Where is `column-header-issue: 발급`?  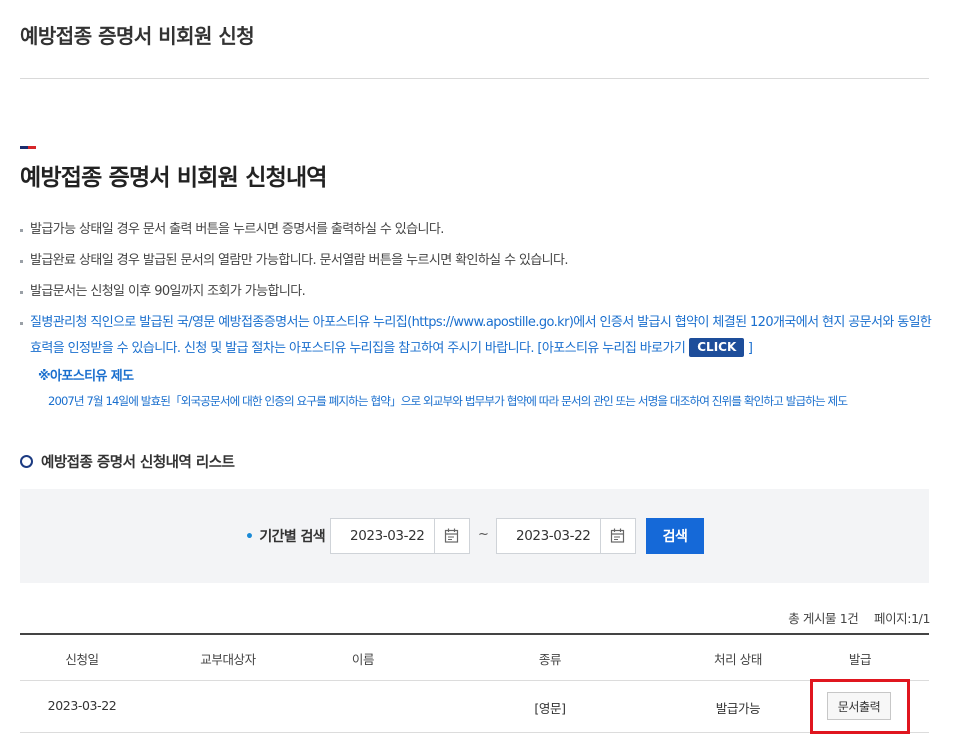 column-header-issue: 발급 is located at coordinates (860, 659).